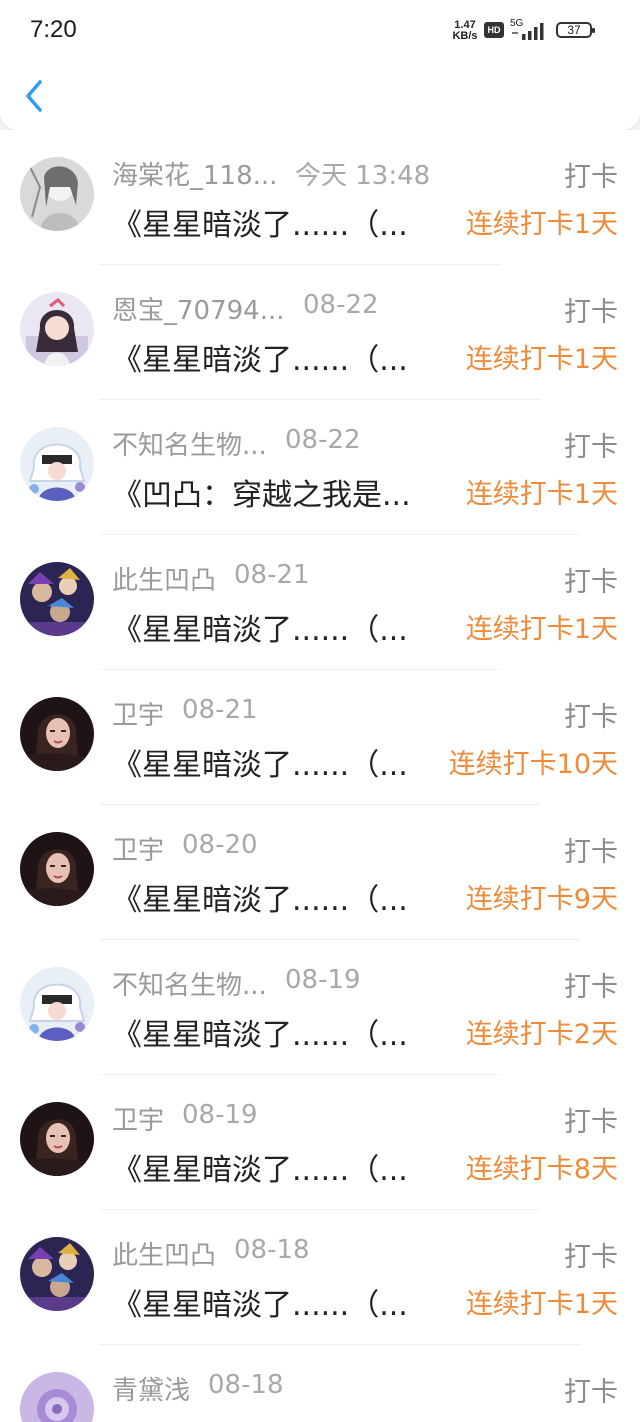  What do you see at coordinates (363, 176) in the screenshot?
I see `post-date: 今天 13:48` at bounding box center [363, 176].